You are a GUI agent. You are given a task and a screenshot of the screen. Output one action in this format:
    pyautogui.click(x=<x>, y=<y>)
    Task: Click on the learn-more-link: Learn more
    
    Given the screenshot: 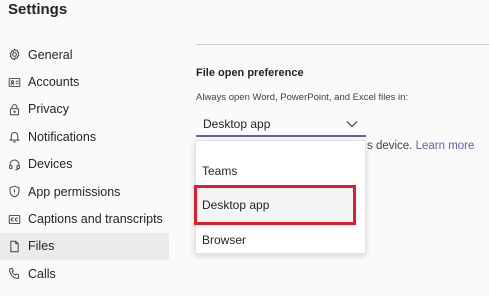 What is the action you would take?
    pyautogui.click(x=445, y=146)
    